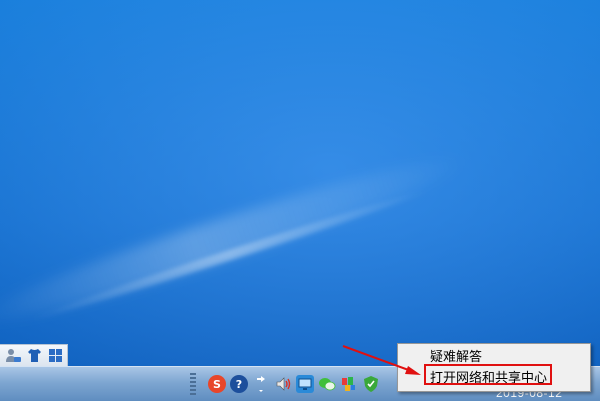 The image size is (600, 401). Describe the element at coordinates (217, 384) in the screenshot. I see `sogou-input-icon: S` at that location.